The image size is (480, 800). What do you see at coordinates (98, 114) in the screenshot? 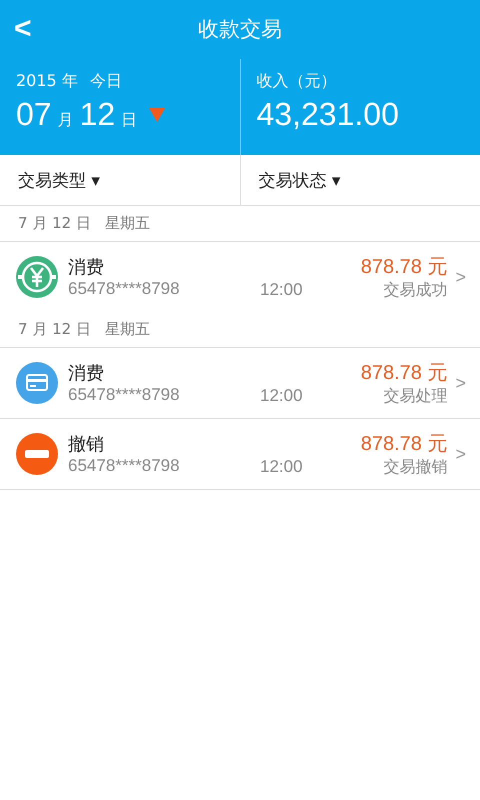
I see `day-value: 12` at bounding box center [98, 114].